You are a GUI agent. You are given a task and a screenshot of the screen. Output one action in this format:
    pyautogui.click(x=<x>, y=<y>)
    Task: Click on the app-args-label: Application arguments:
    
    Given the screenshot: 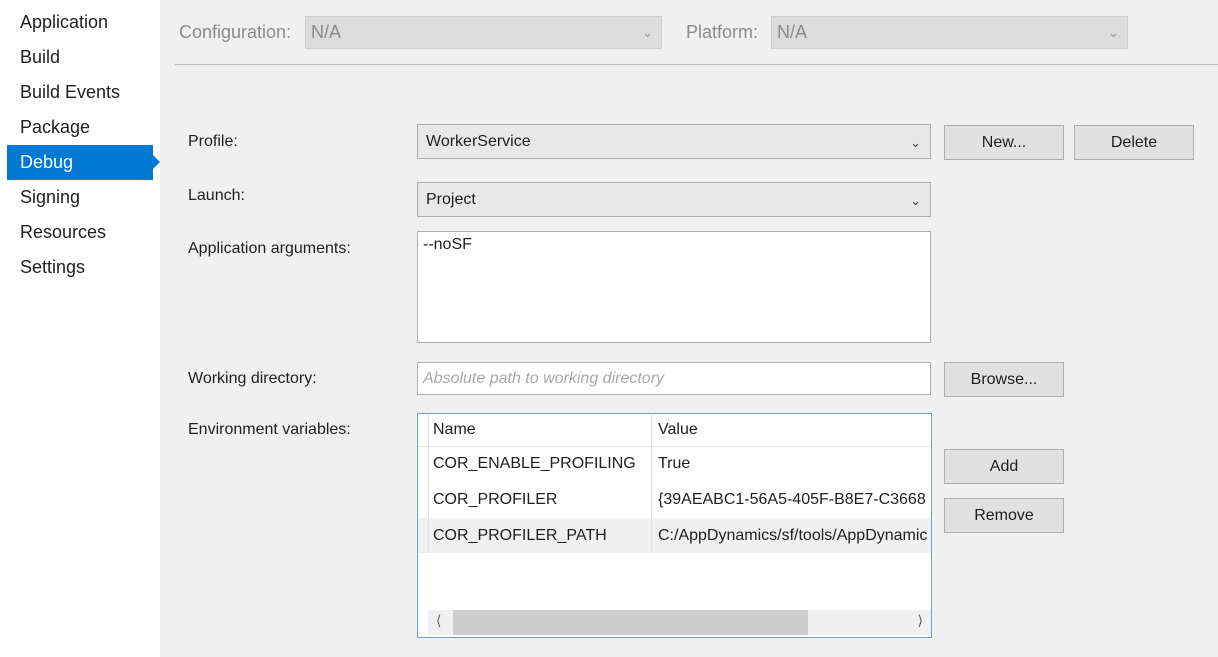 What is the action you would take?
    pyautogui.click(x=269, y=248)
    